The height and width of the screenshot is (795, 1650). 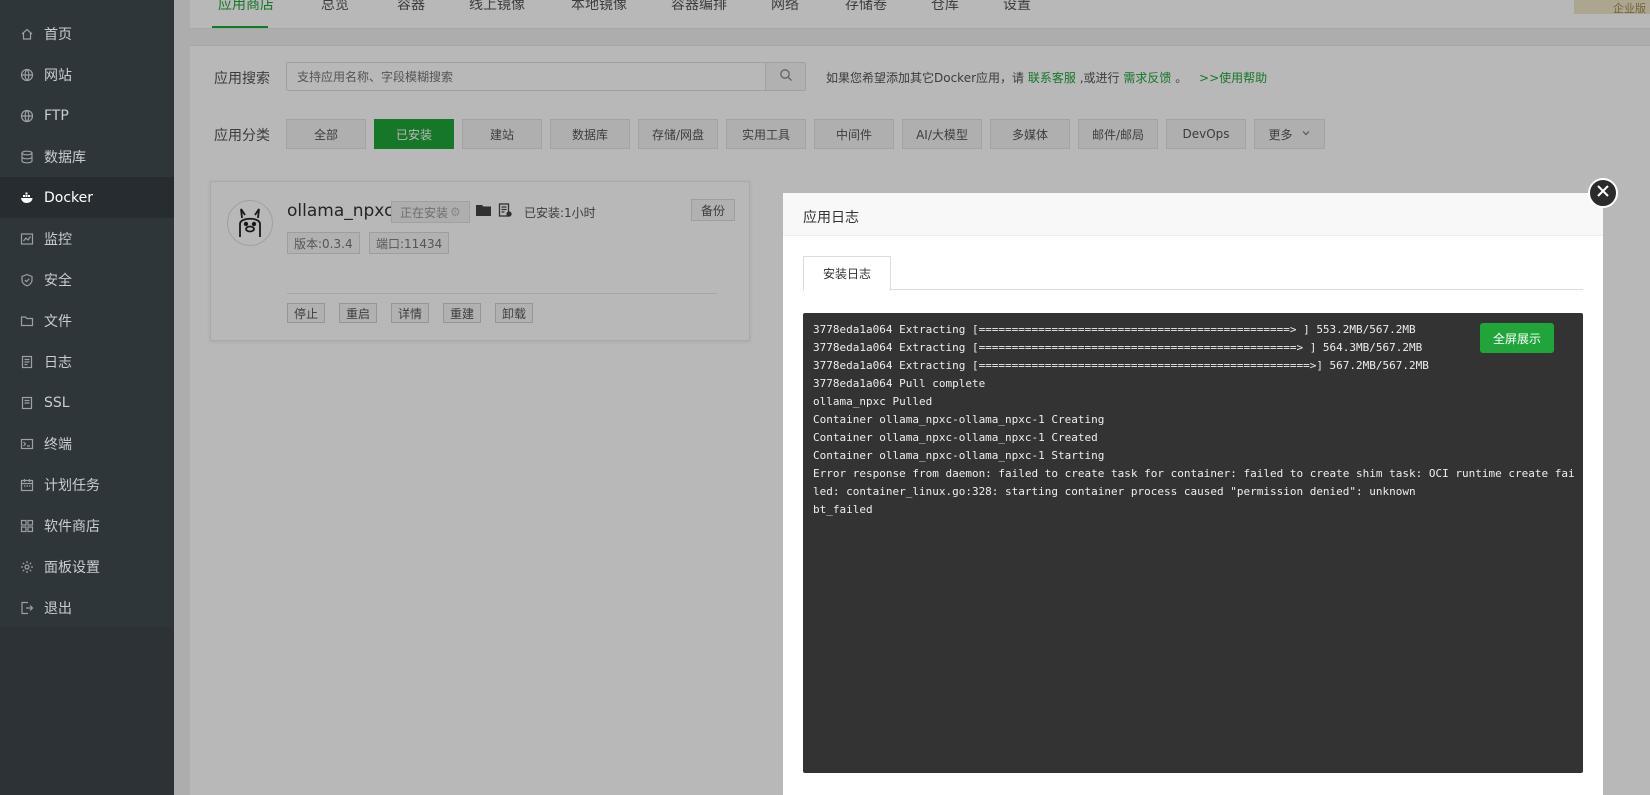 What do you see at coordinates (87, 443) in the screenshot?
I see `sidebar-item-terminal: 终端` at bounding box center [87, 443].